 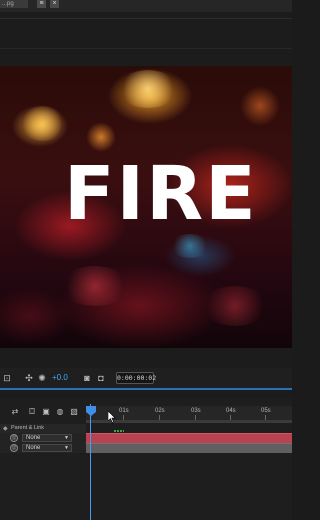 What do you see at coordinates (189, 421) in the screenshot?
I see `work-area-bar` at bounding box center [189, 421].